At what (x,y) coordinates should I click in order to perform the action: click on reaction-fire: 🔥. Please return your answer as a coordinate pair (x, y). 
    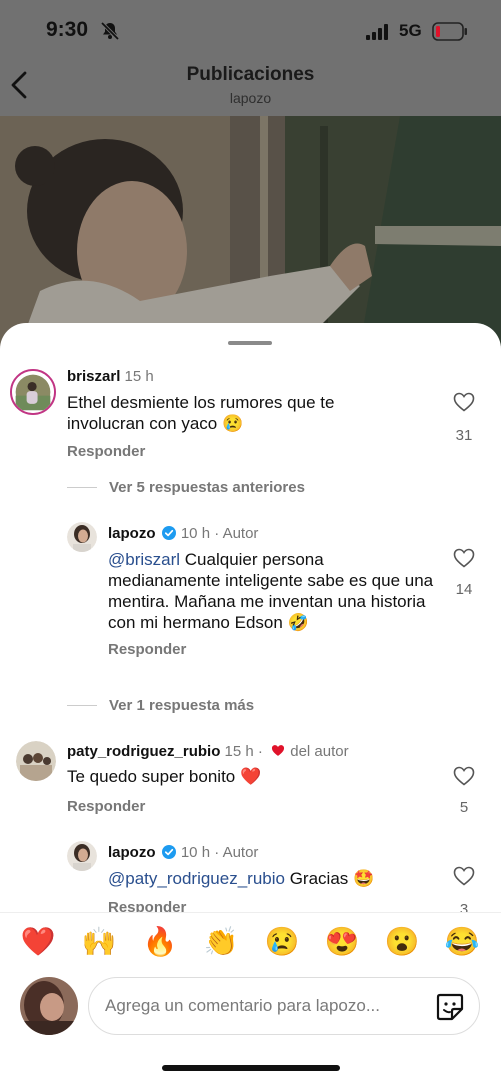
    Looking at the image, I should click on (160, 942).